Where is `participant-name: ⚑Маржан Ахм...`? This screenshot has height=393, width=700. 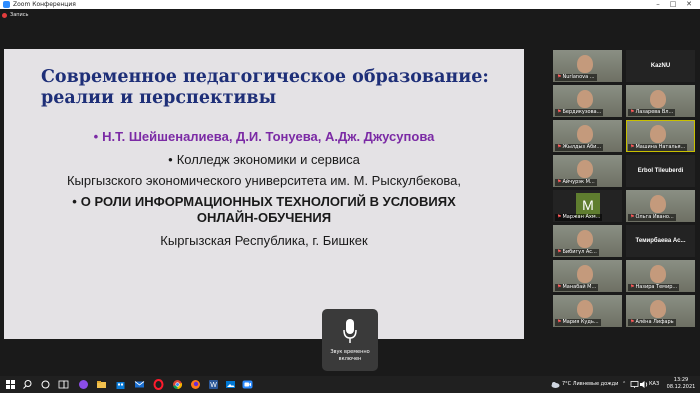 participant-name: ⚑Маржан Ахм... is located at coordinates (579, 217).